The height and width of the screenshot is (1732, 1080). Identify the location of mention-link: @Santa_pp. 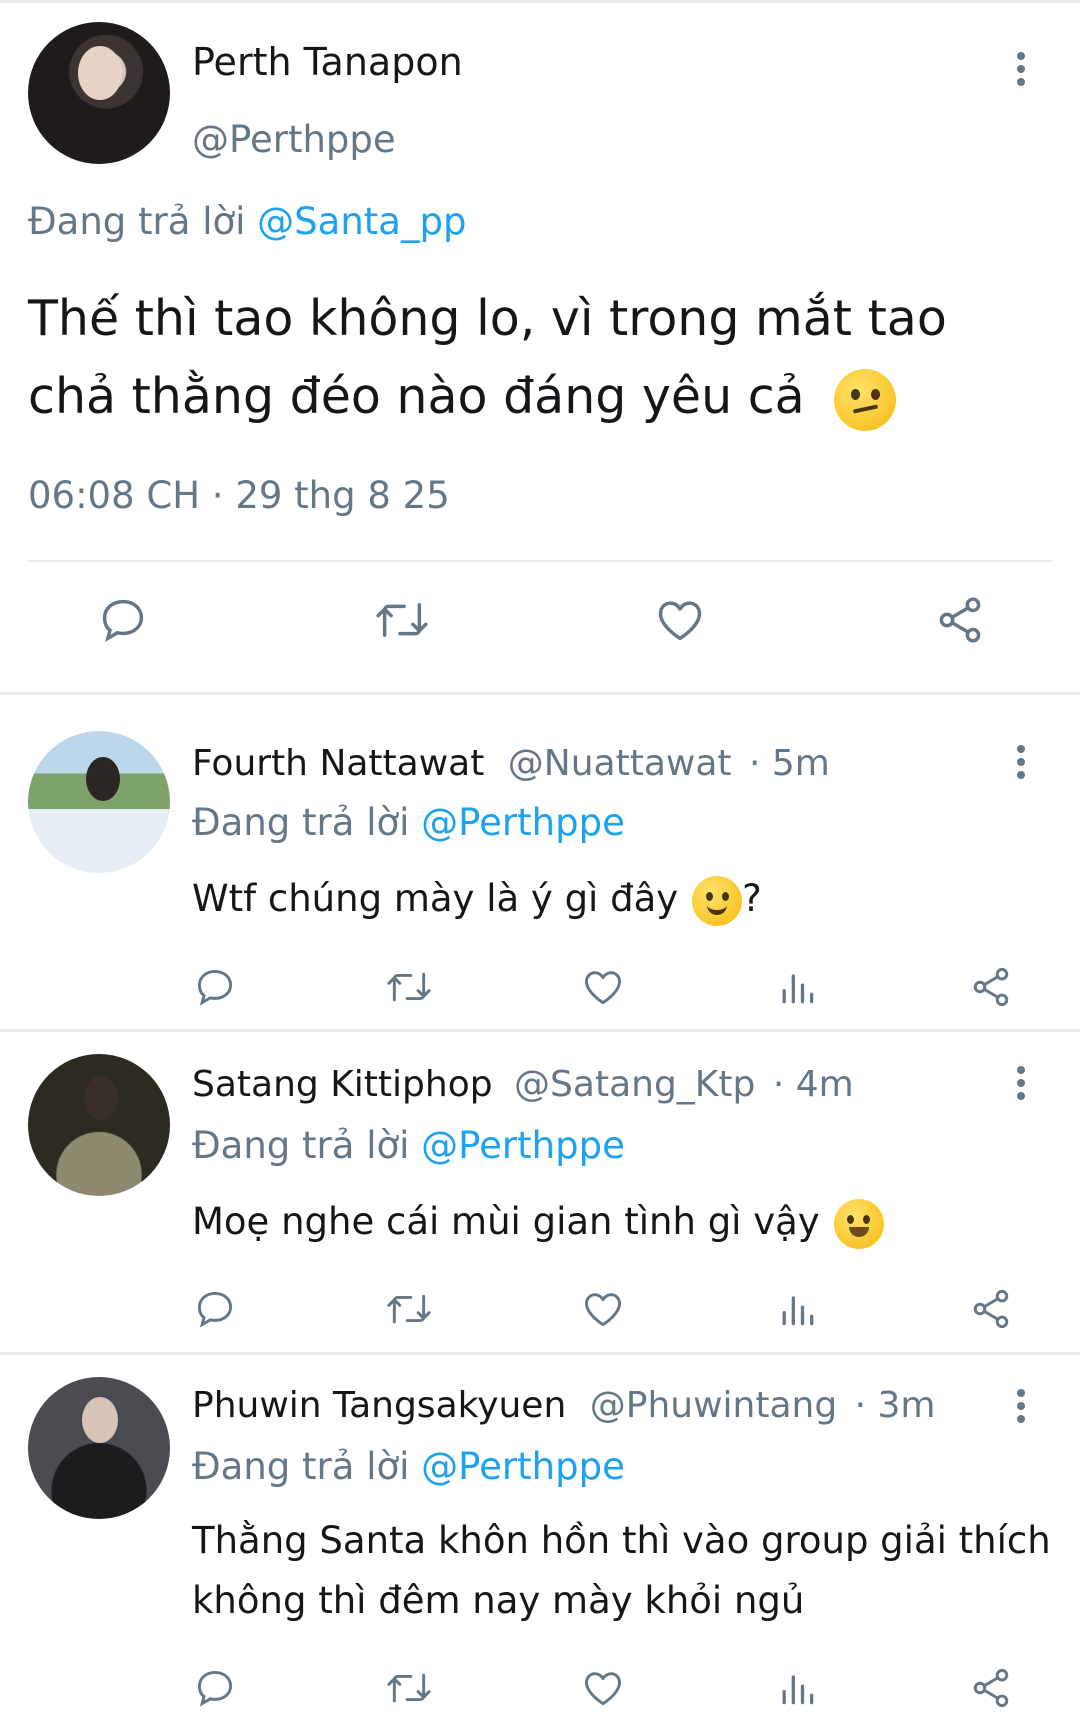
(361, 221).